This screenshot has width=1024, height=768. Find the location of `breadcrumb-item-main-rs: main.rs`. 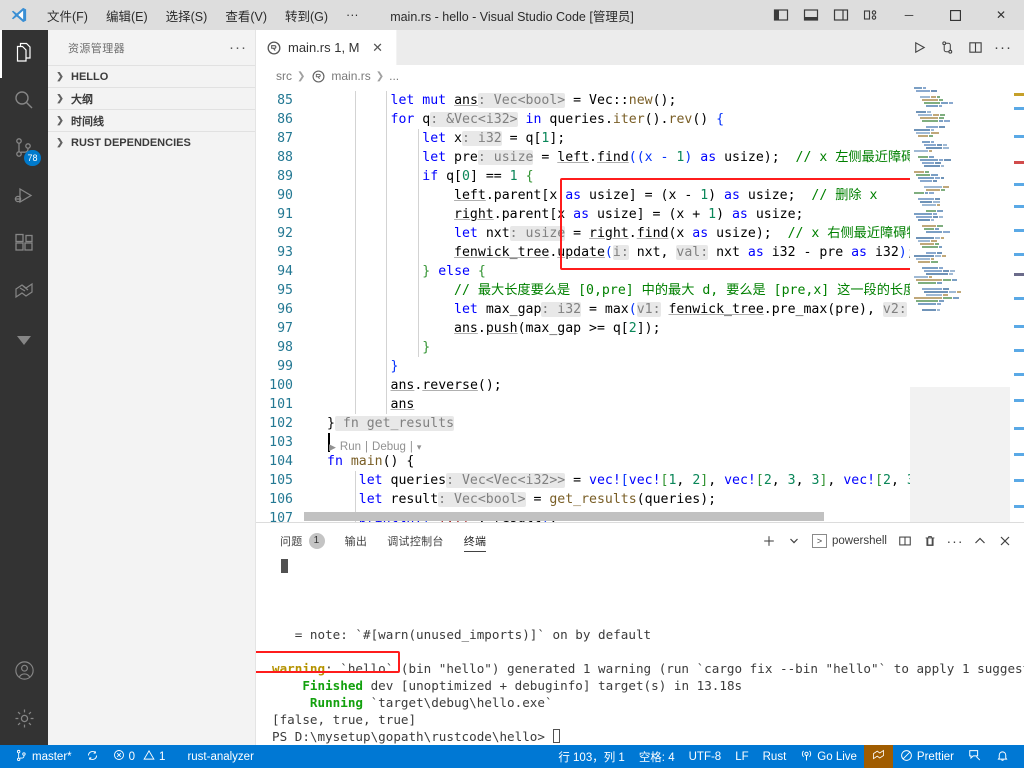

breadcrumb-item-main-rs: main.rs is located at coordinates (350, 76).